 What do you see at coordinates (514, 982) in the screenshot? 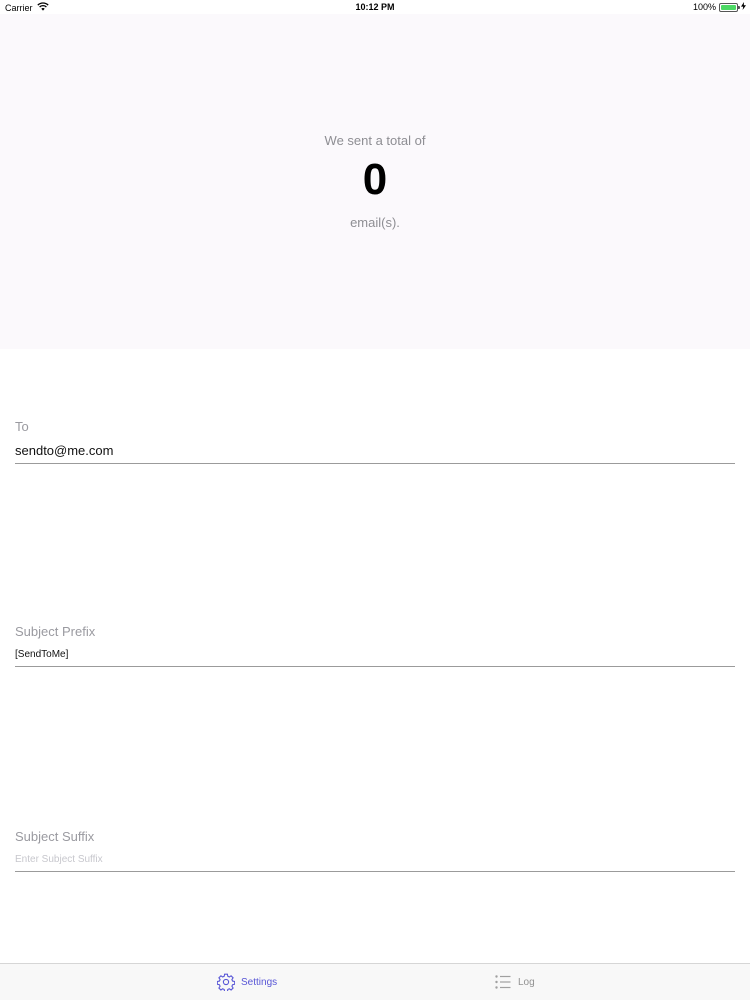
I see `tab-log: Log` at bounding box center [514, 982].